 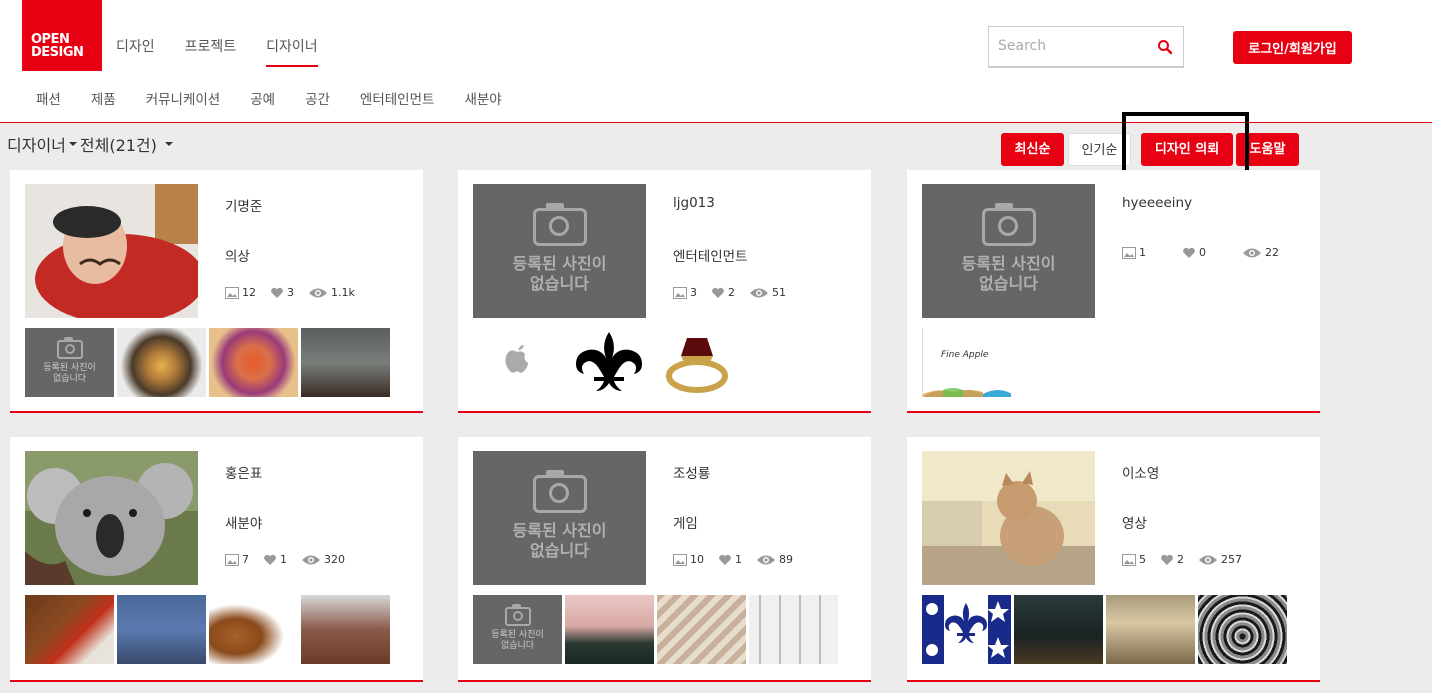 I want to click on category-product: 제품, so click(x=103, y=98).